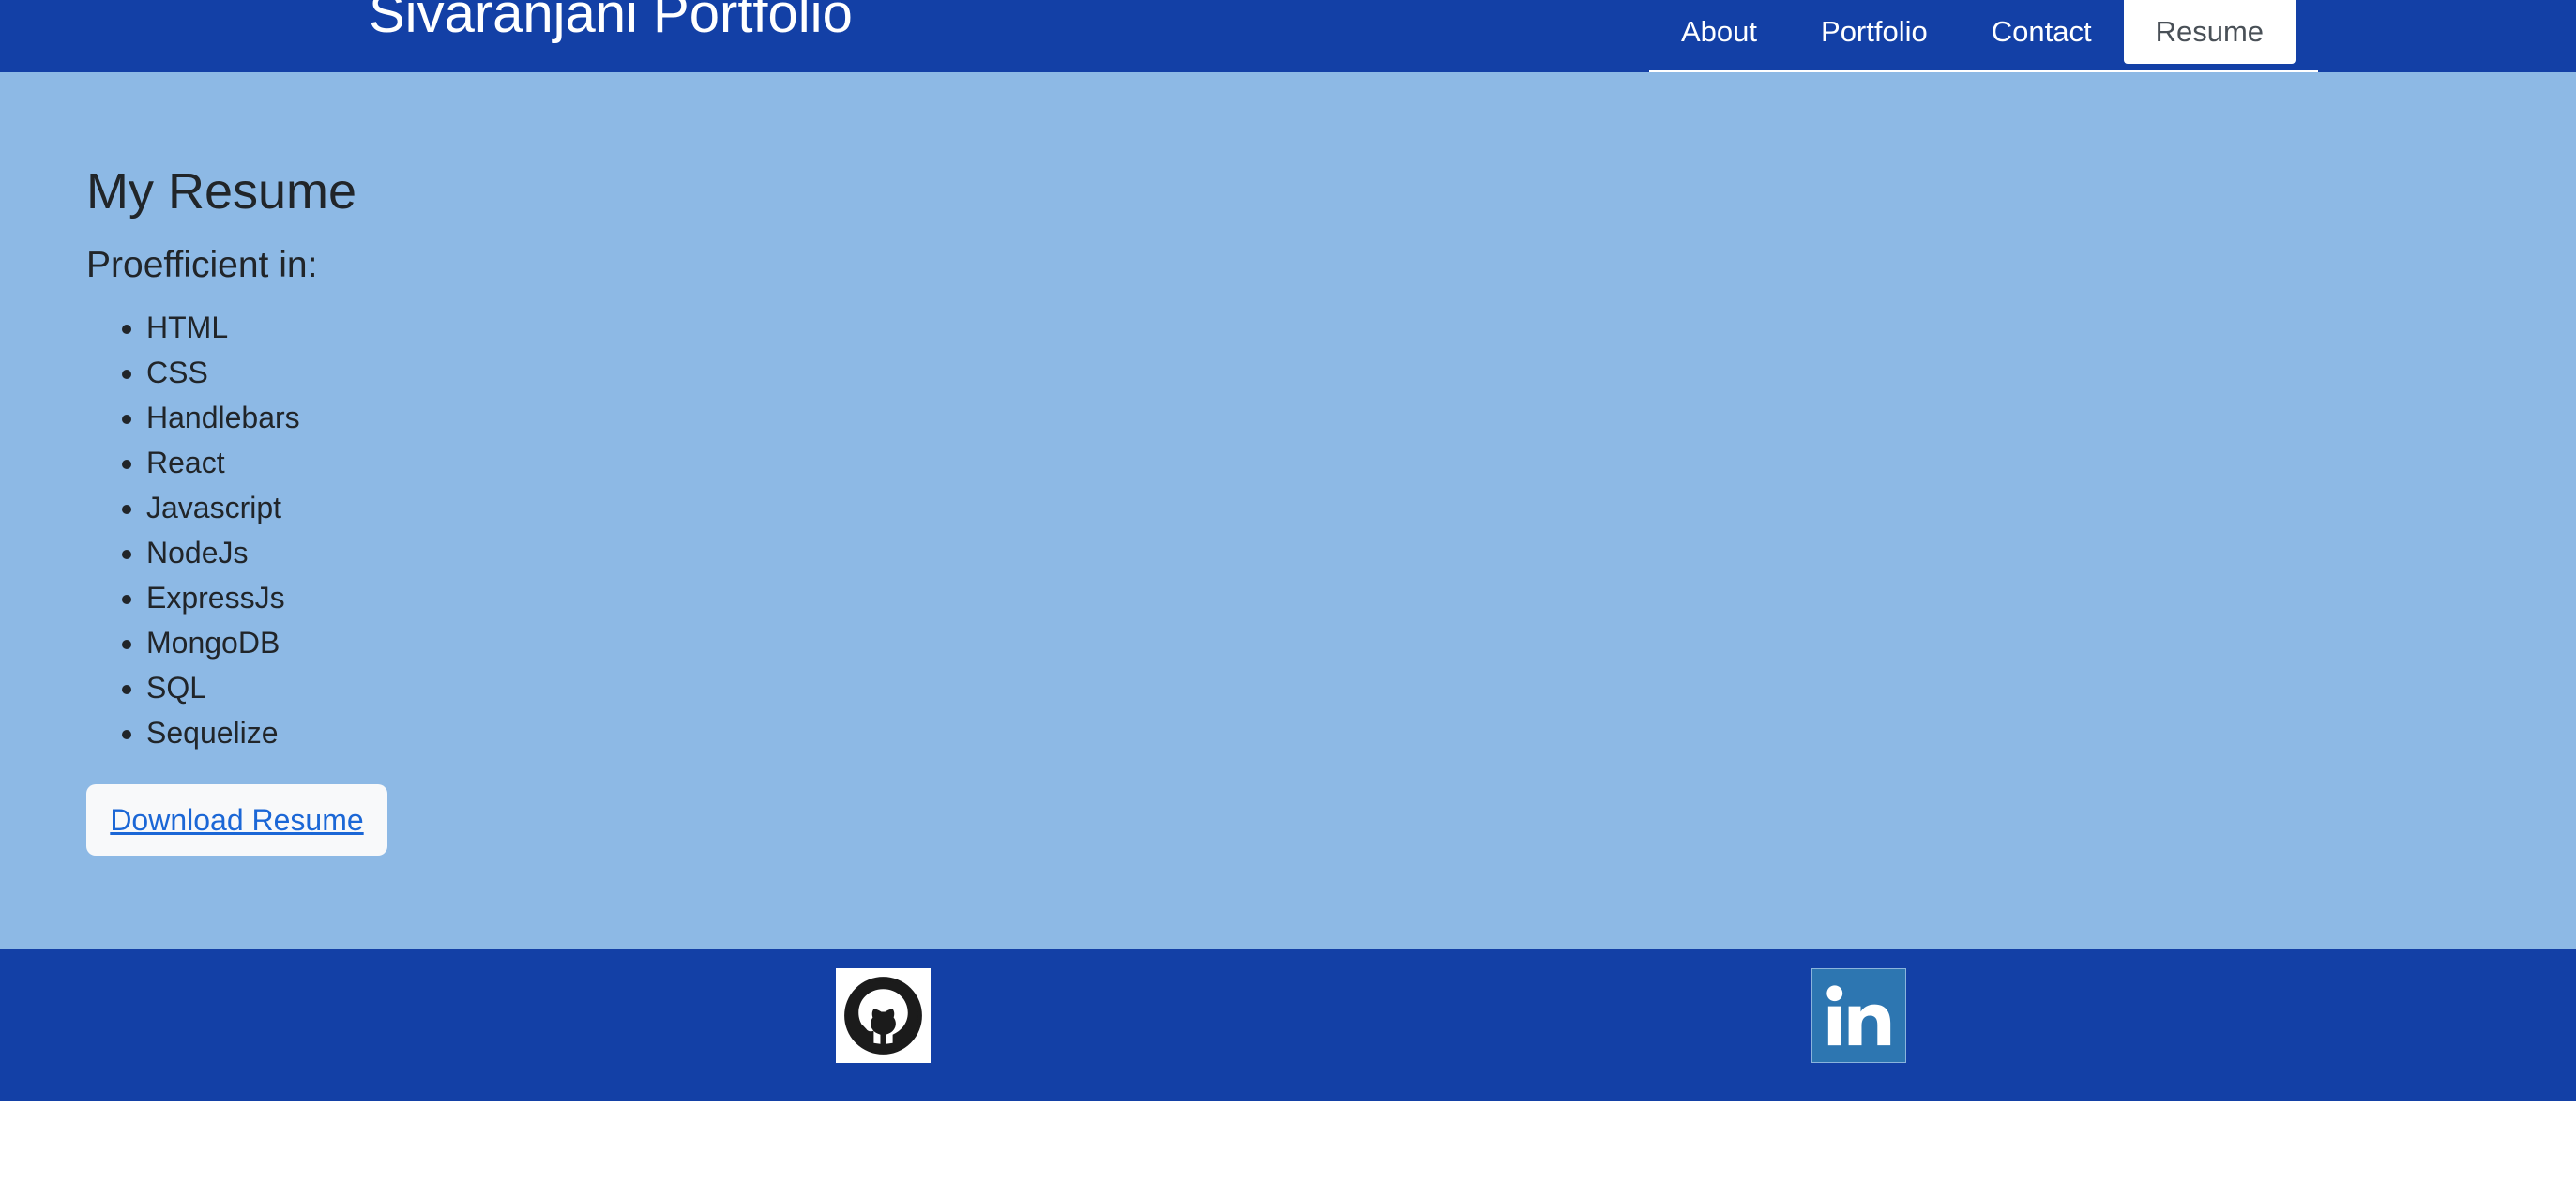 The height and width of the screenshot is (1184, 2576). I want to click on nav-tab-portfolio: Portfolio, so click(1875, 32).